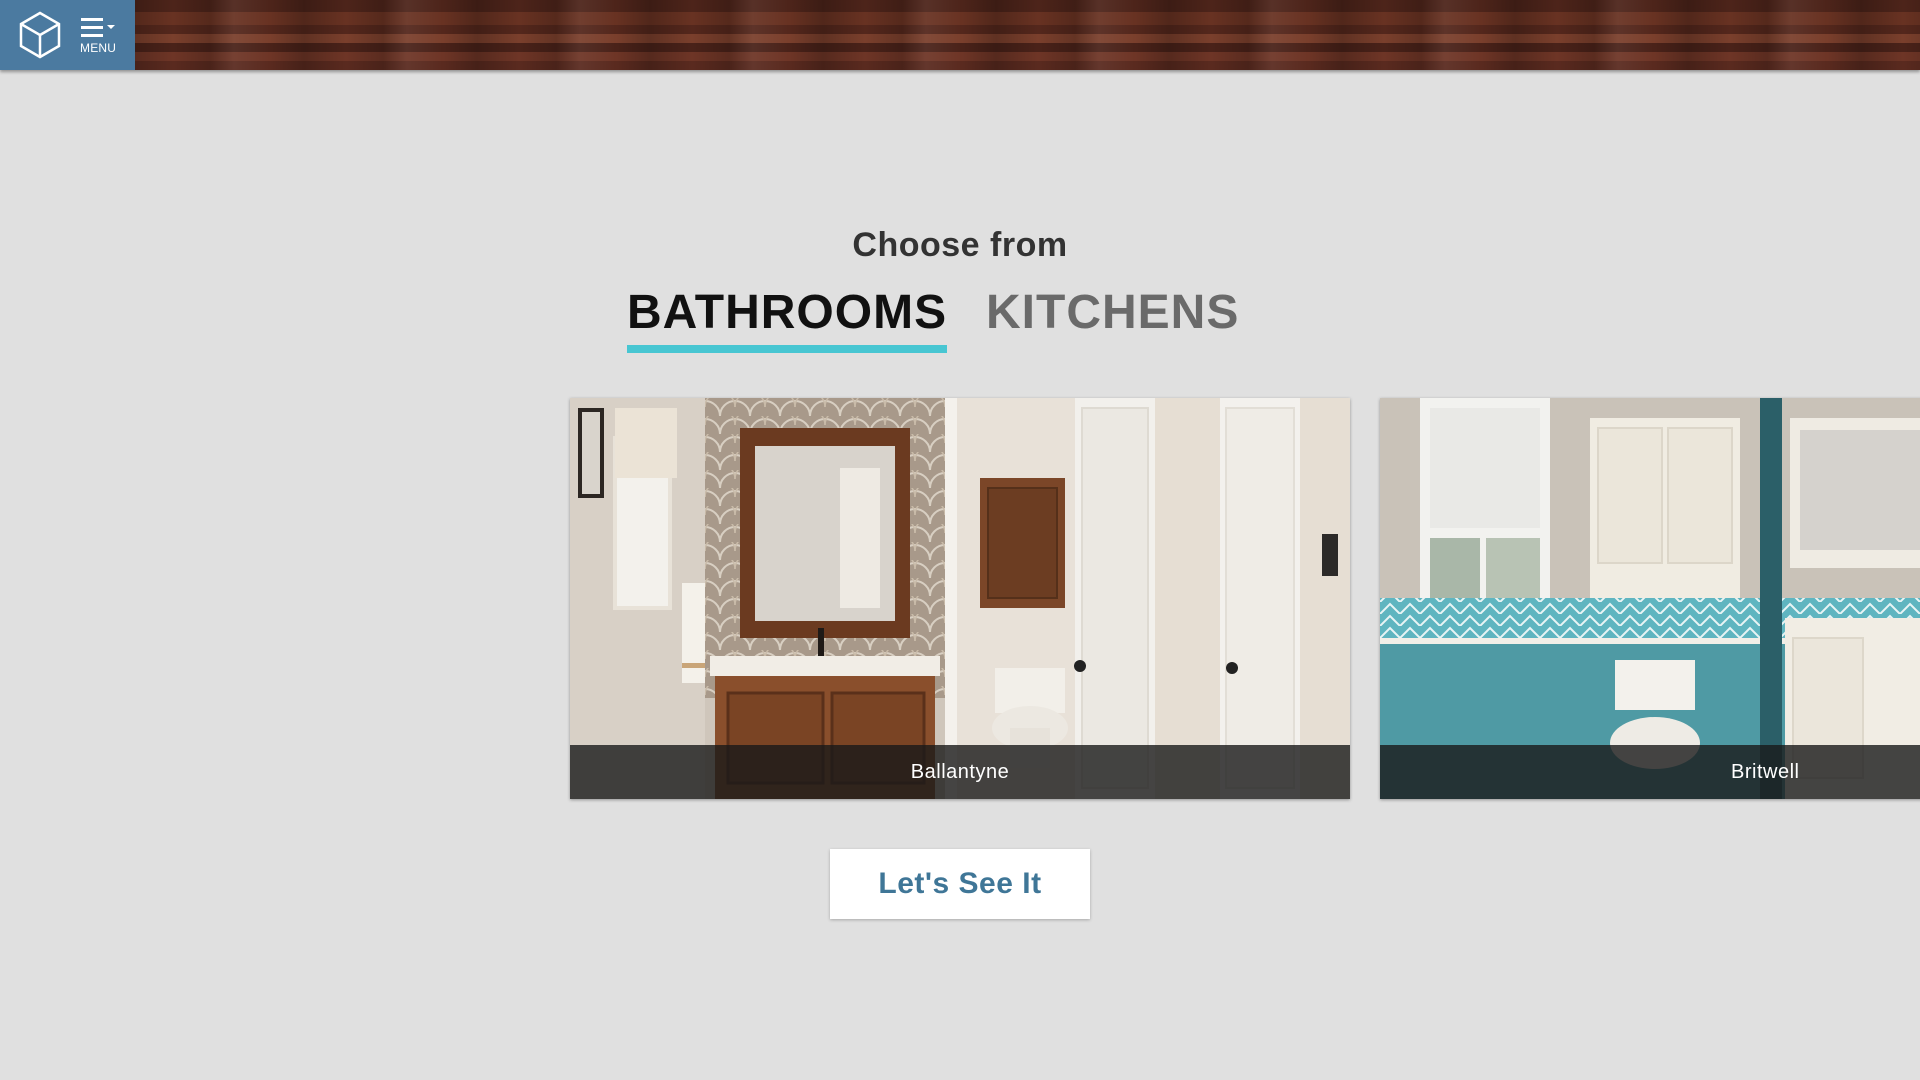 The height and width of the screenshot is (1080, 1920). What do you see at coordinates (40, 35) in the screenshot?
I see `cube-logo-icon` at bounding box center [40, 35].